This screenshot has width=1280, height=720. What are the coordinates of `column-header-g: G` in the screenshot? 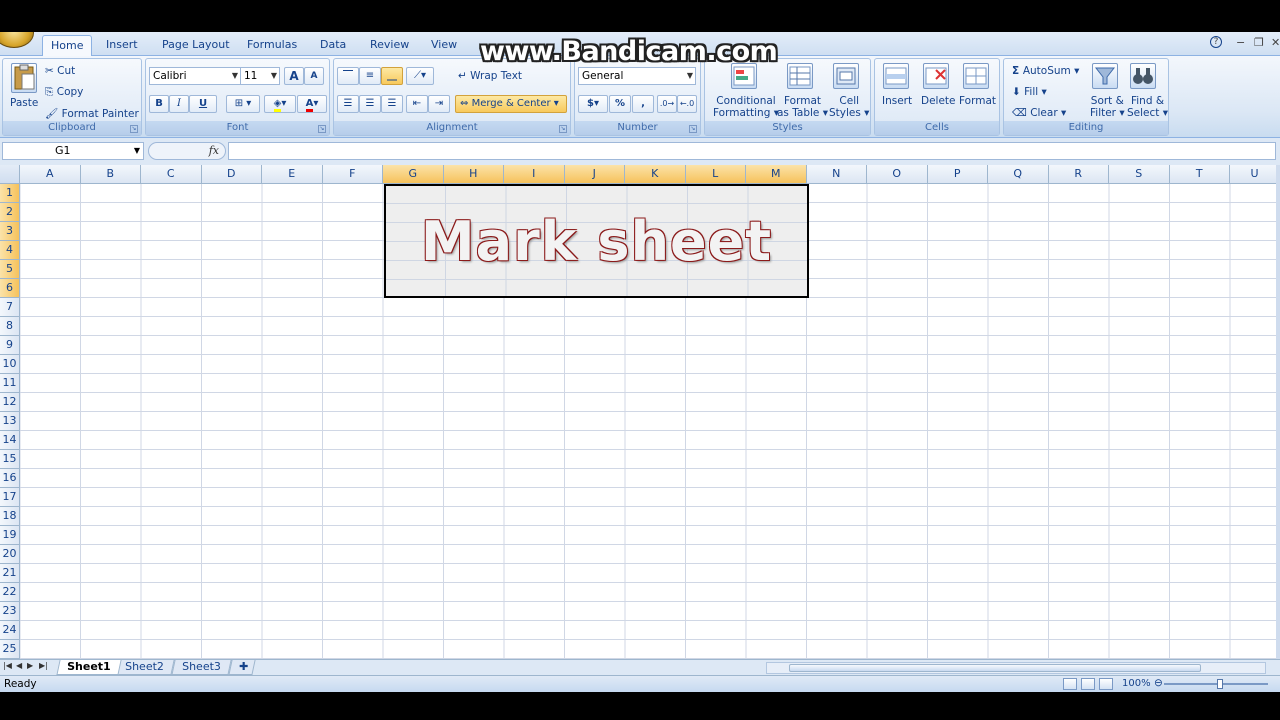 It's located at (413, 174).